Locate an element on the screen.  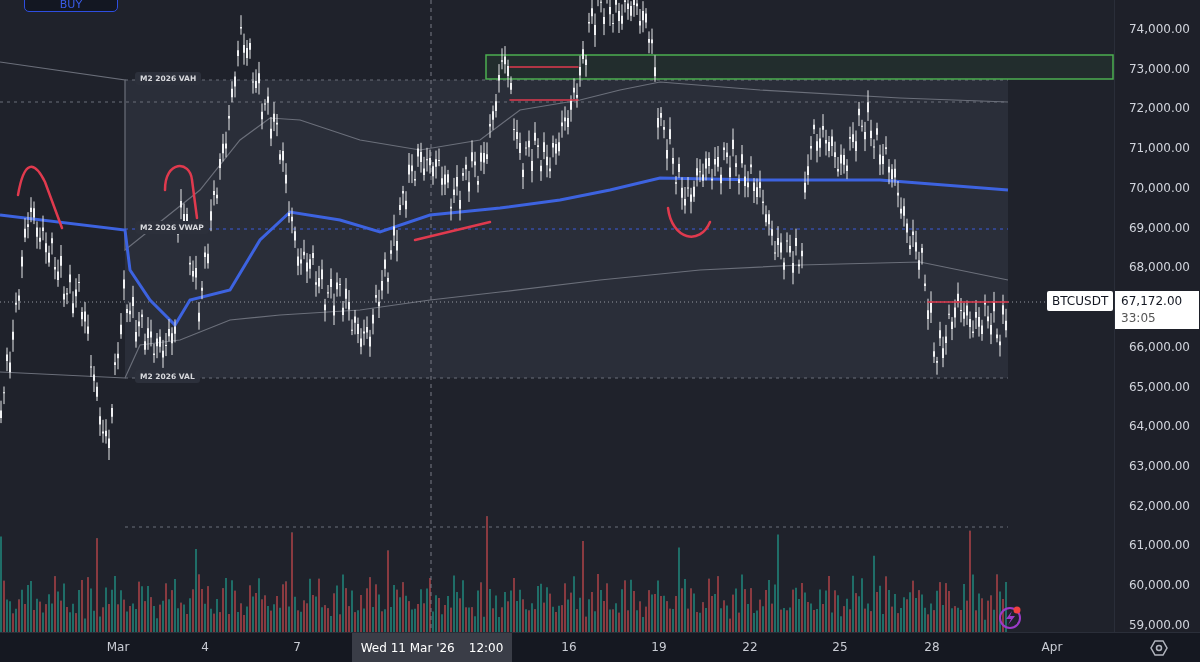
settings-icon is located at coordinates (1159, 648).